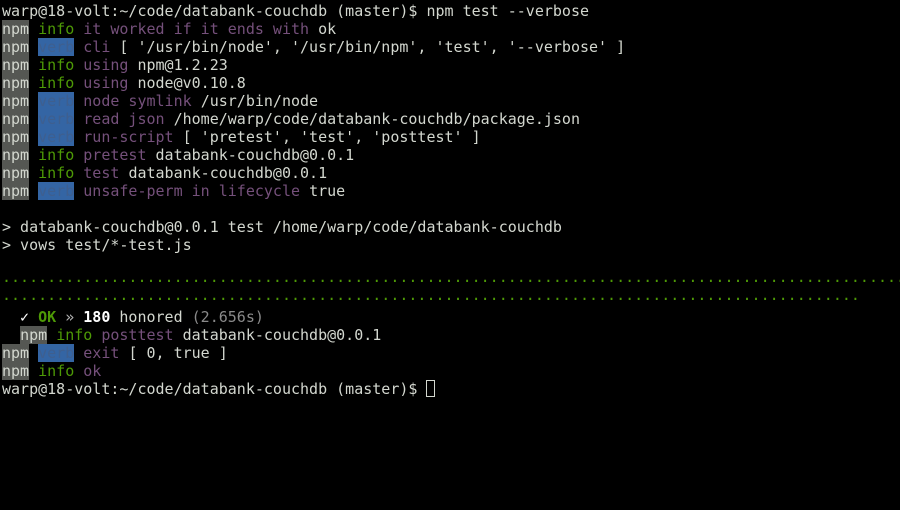  Describe the element at coordinates (101, 353) in the screenshot. I see `terminal-text: exit` at that location.